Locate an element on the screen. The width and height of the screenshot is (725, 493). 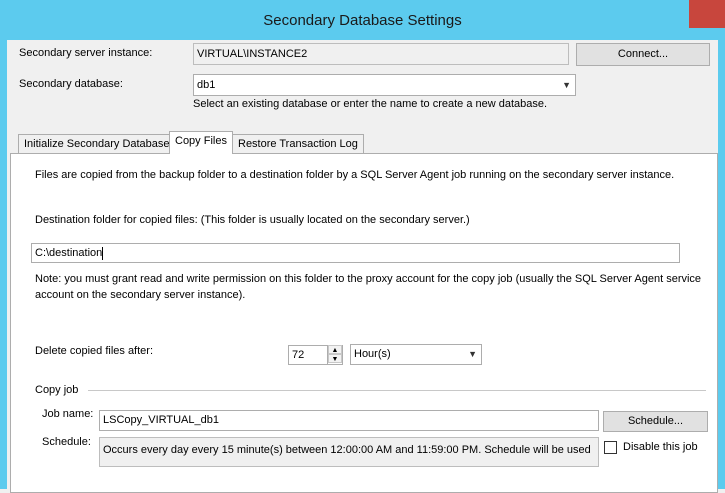
secondary-database-label: Secondary database: is located at coordinates (71, 84).